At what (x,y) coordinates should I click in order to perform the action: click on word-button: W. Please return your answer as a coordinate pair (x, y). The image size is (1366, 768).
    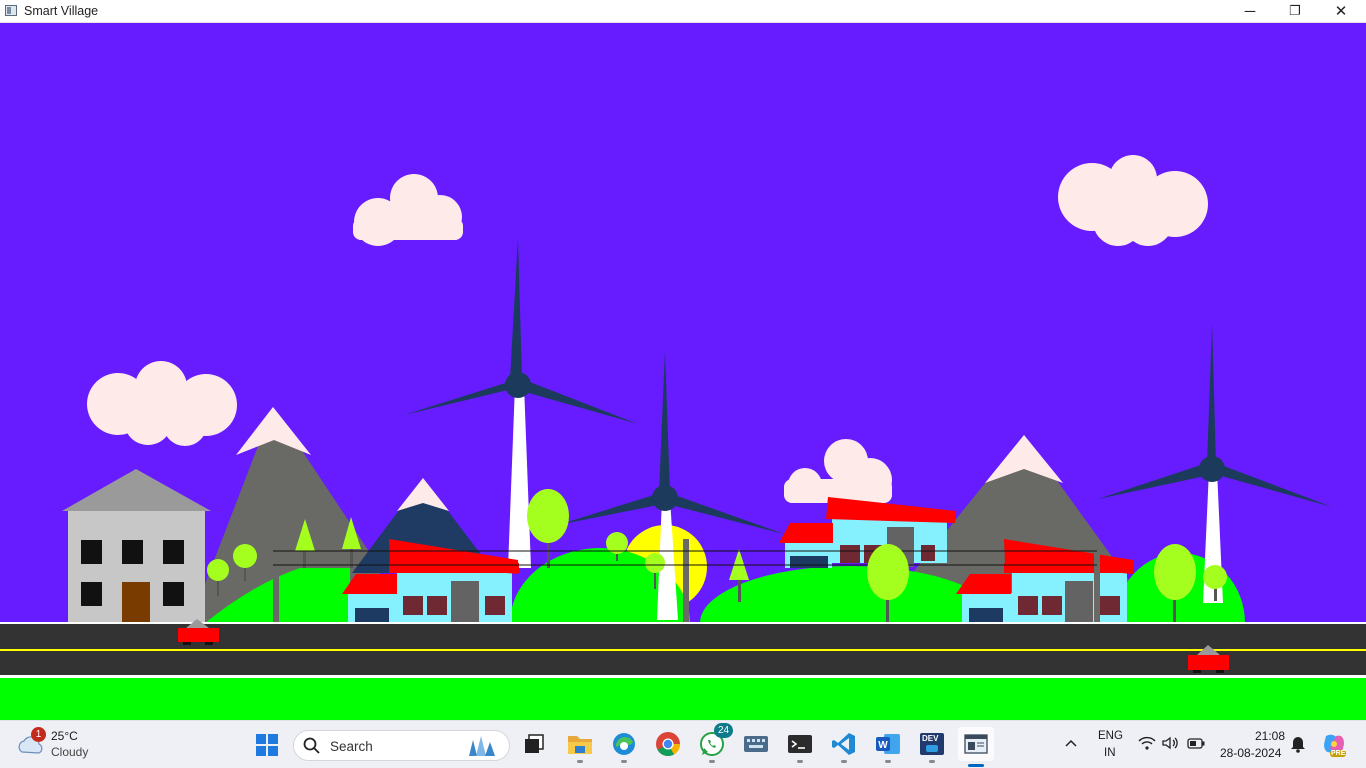
    Looking at the image, I should click on (888, 746).